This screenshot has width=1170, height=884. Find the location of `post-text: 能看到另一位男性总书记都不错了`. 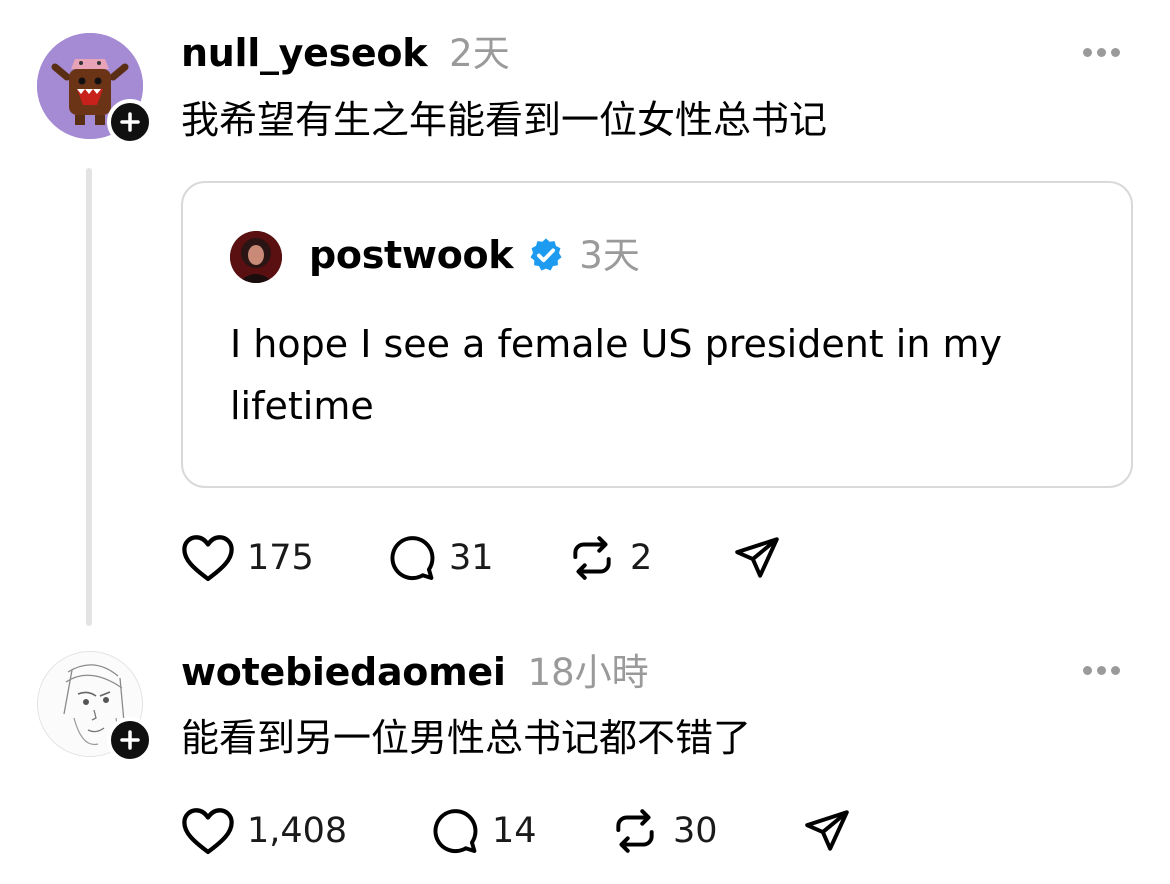

post-text: 能看到另一位男性总书记都不错了 is located at coordinates (466, 738).